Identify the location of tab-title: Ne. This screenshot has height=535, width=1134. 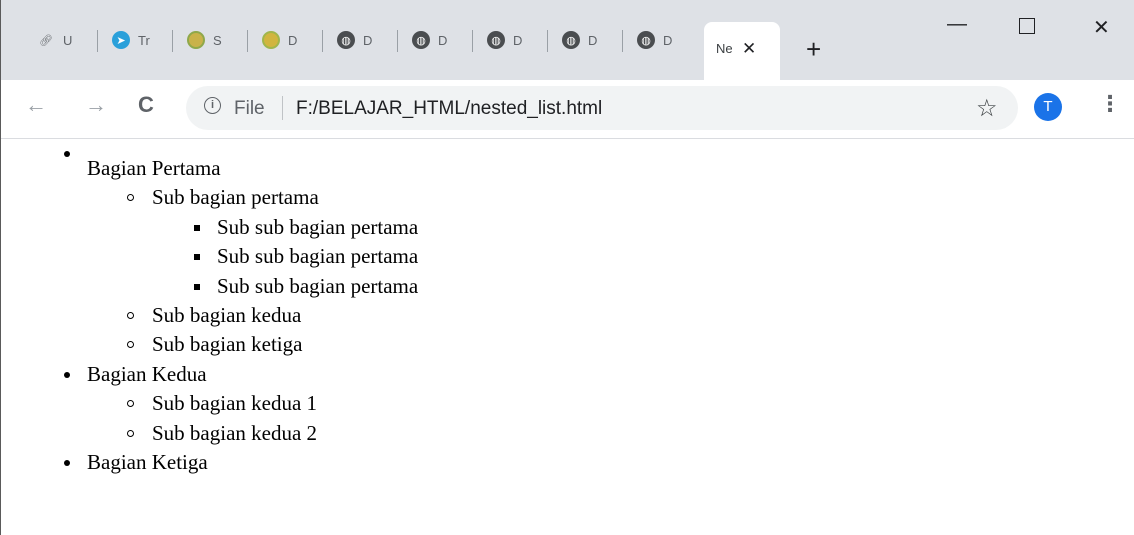
(724, 48).